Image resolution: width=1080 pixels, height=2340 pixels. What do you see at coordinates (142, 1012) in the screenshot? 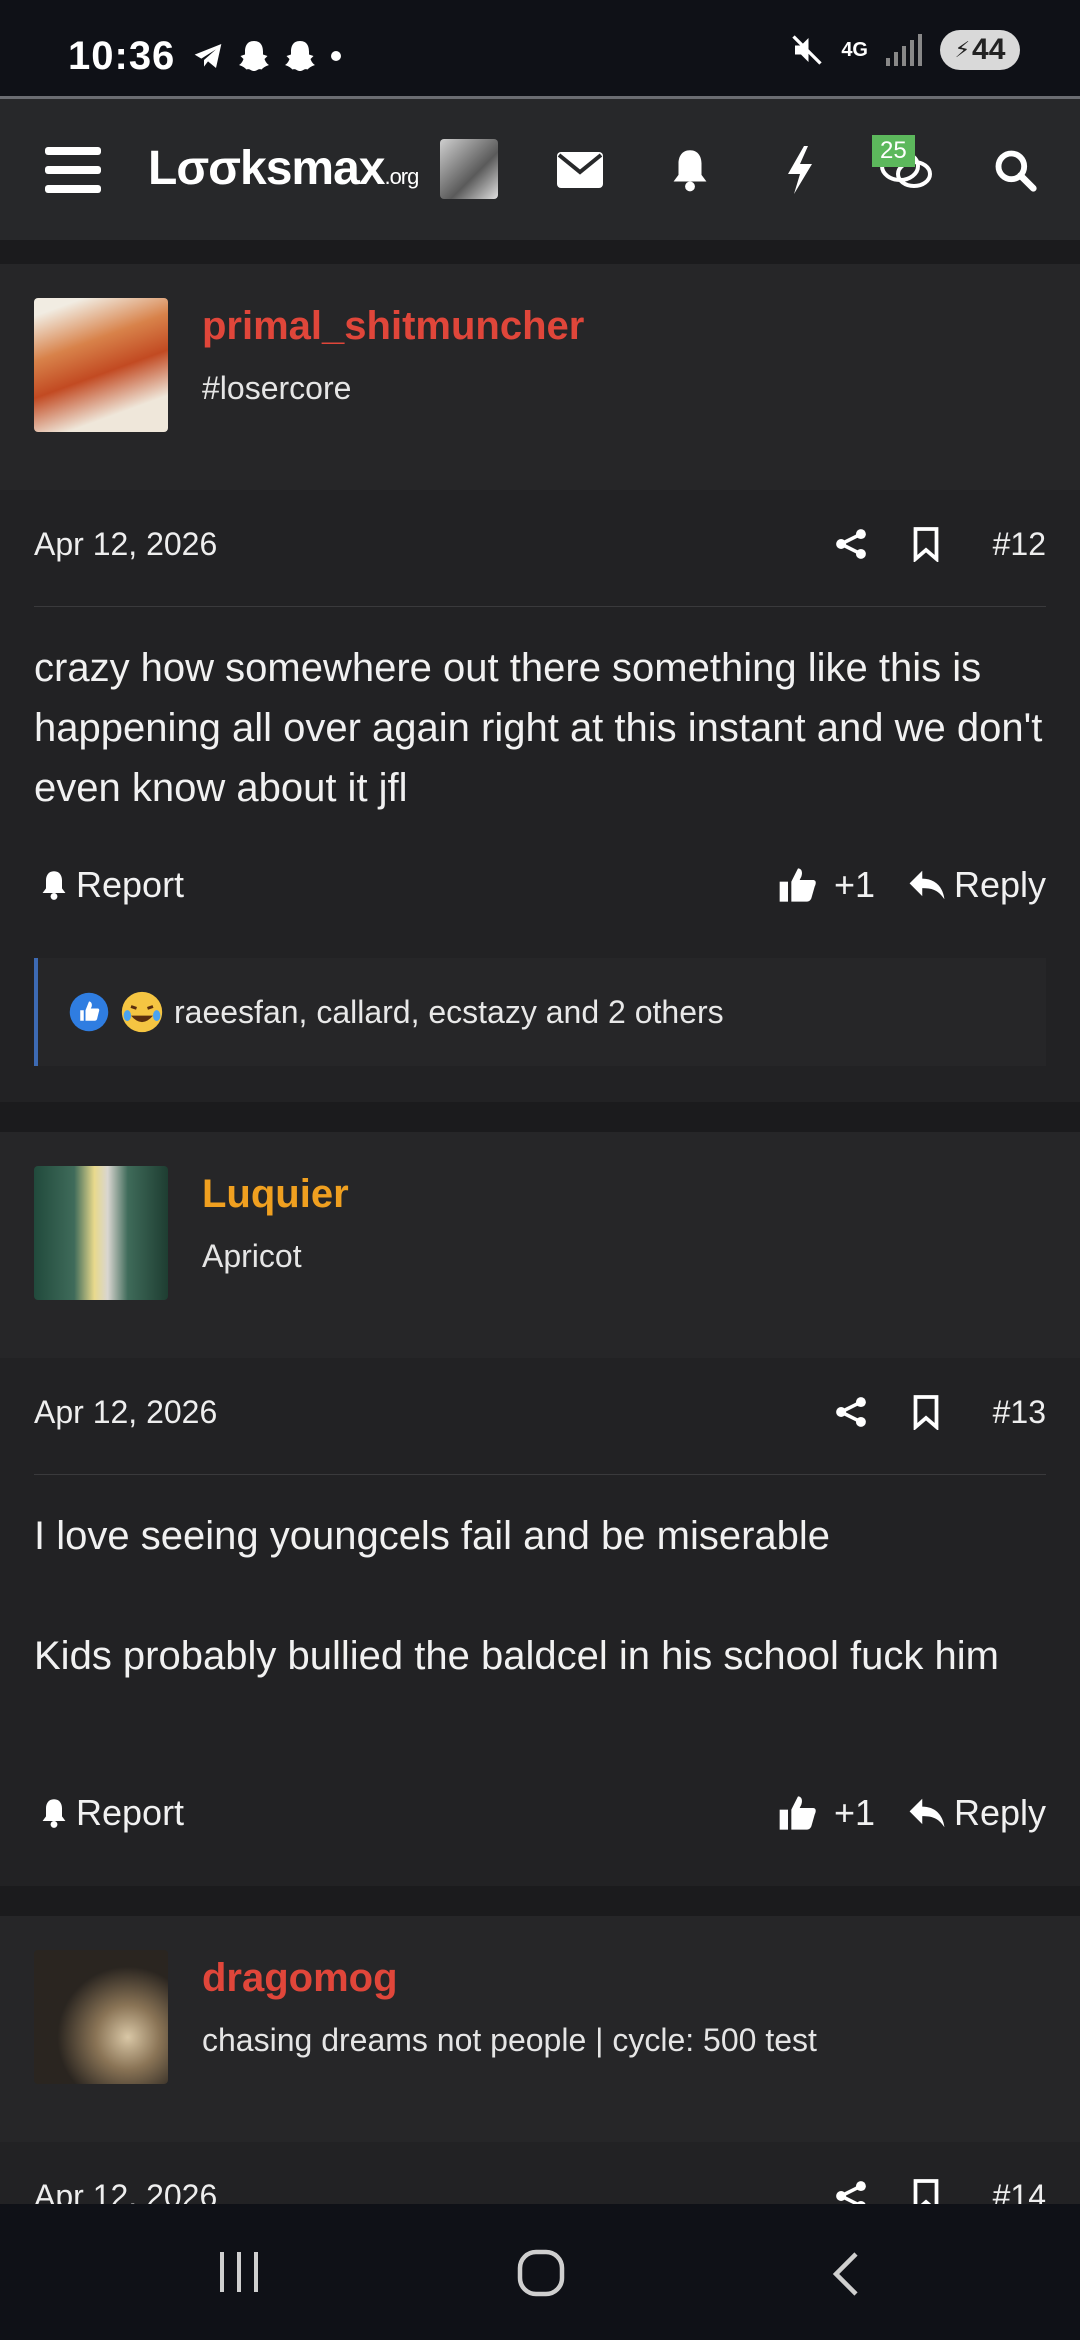
I see `crying-laughing-icon` at bounding box center [142, 1012].